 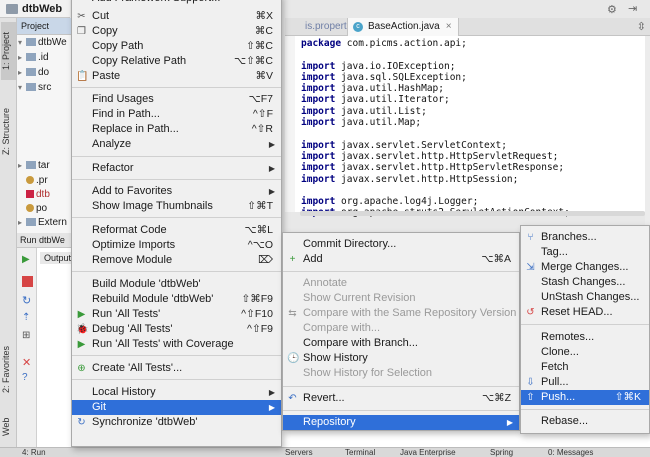 What do you see at coordinates (176, 230) in the screenshot?
I see `menu-item-reformat-code: Reformat Code ⌥⌘L` at bounding box center [176, 230].